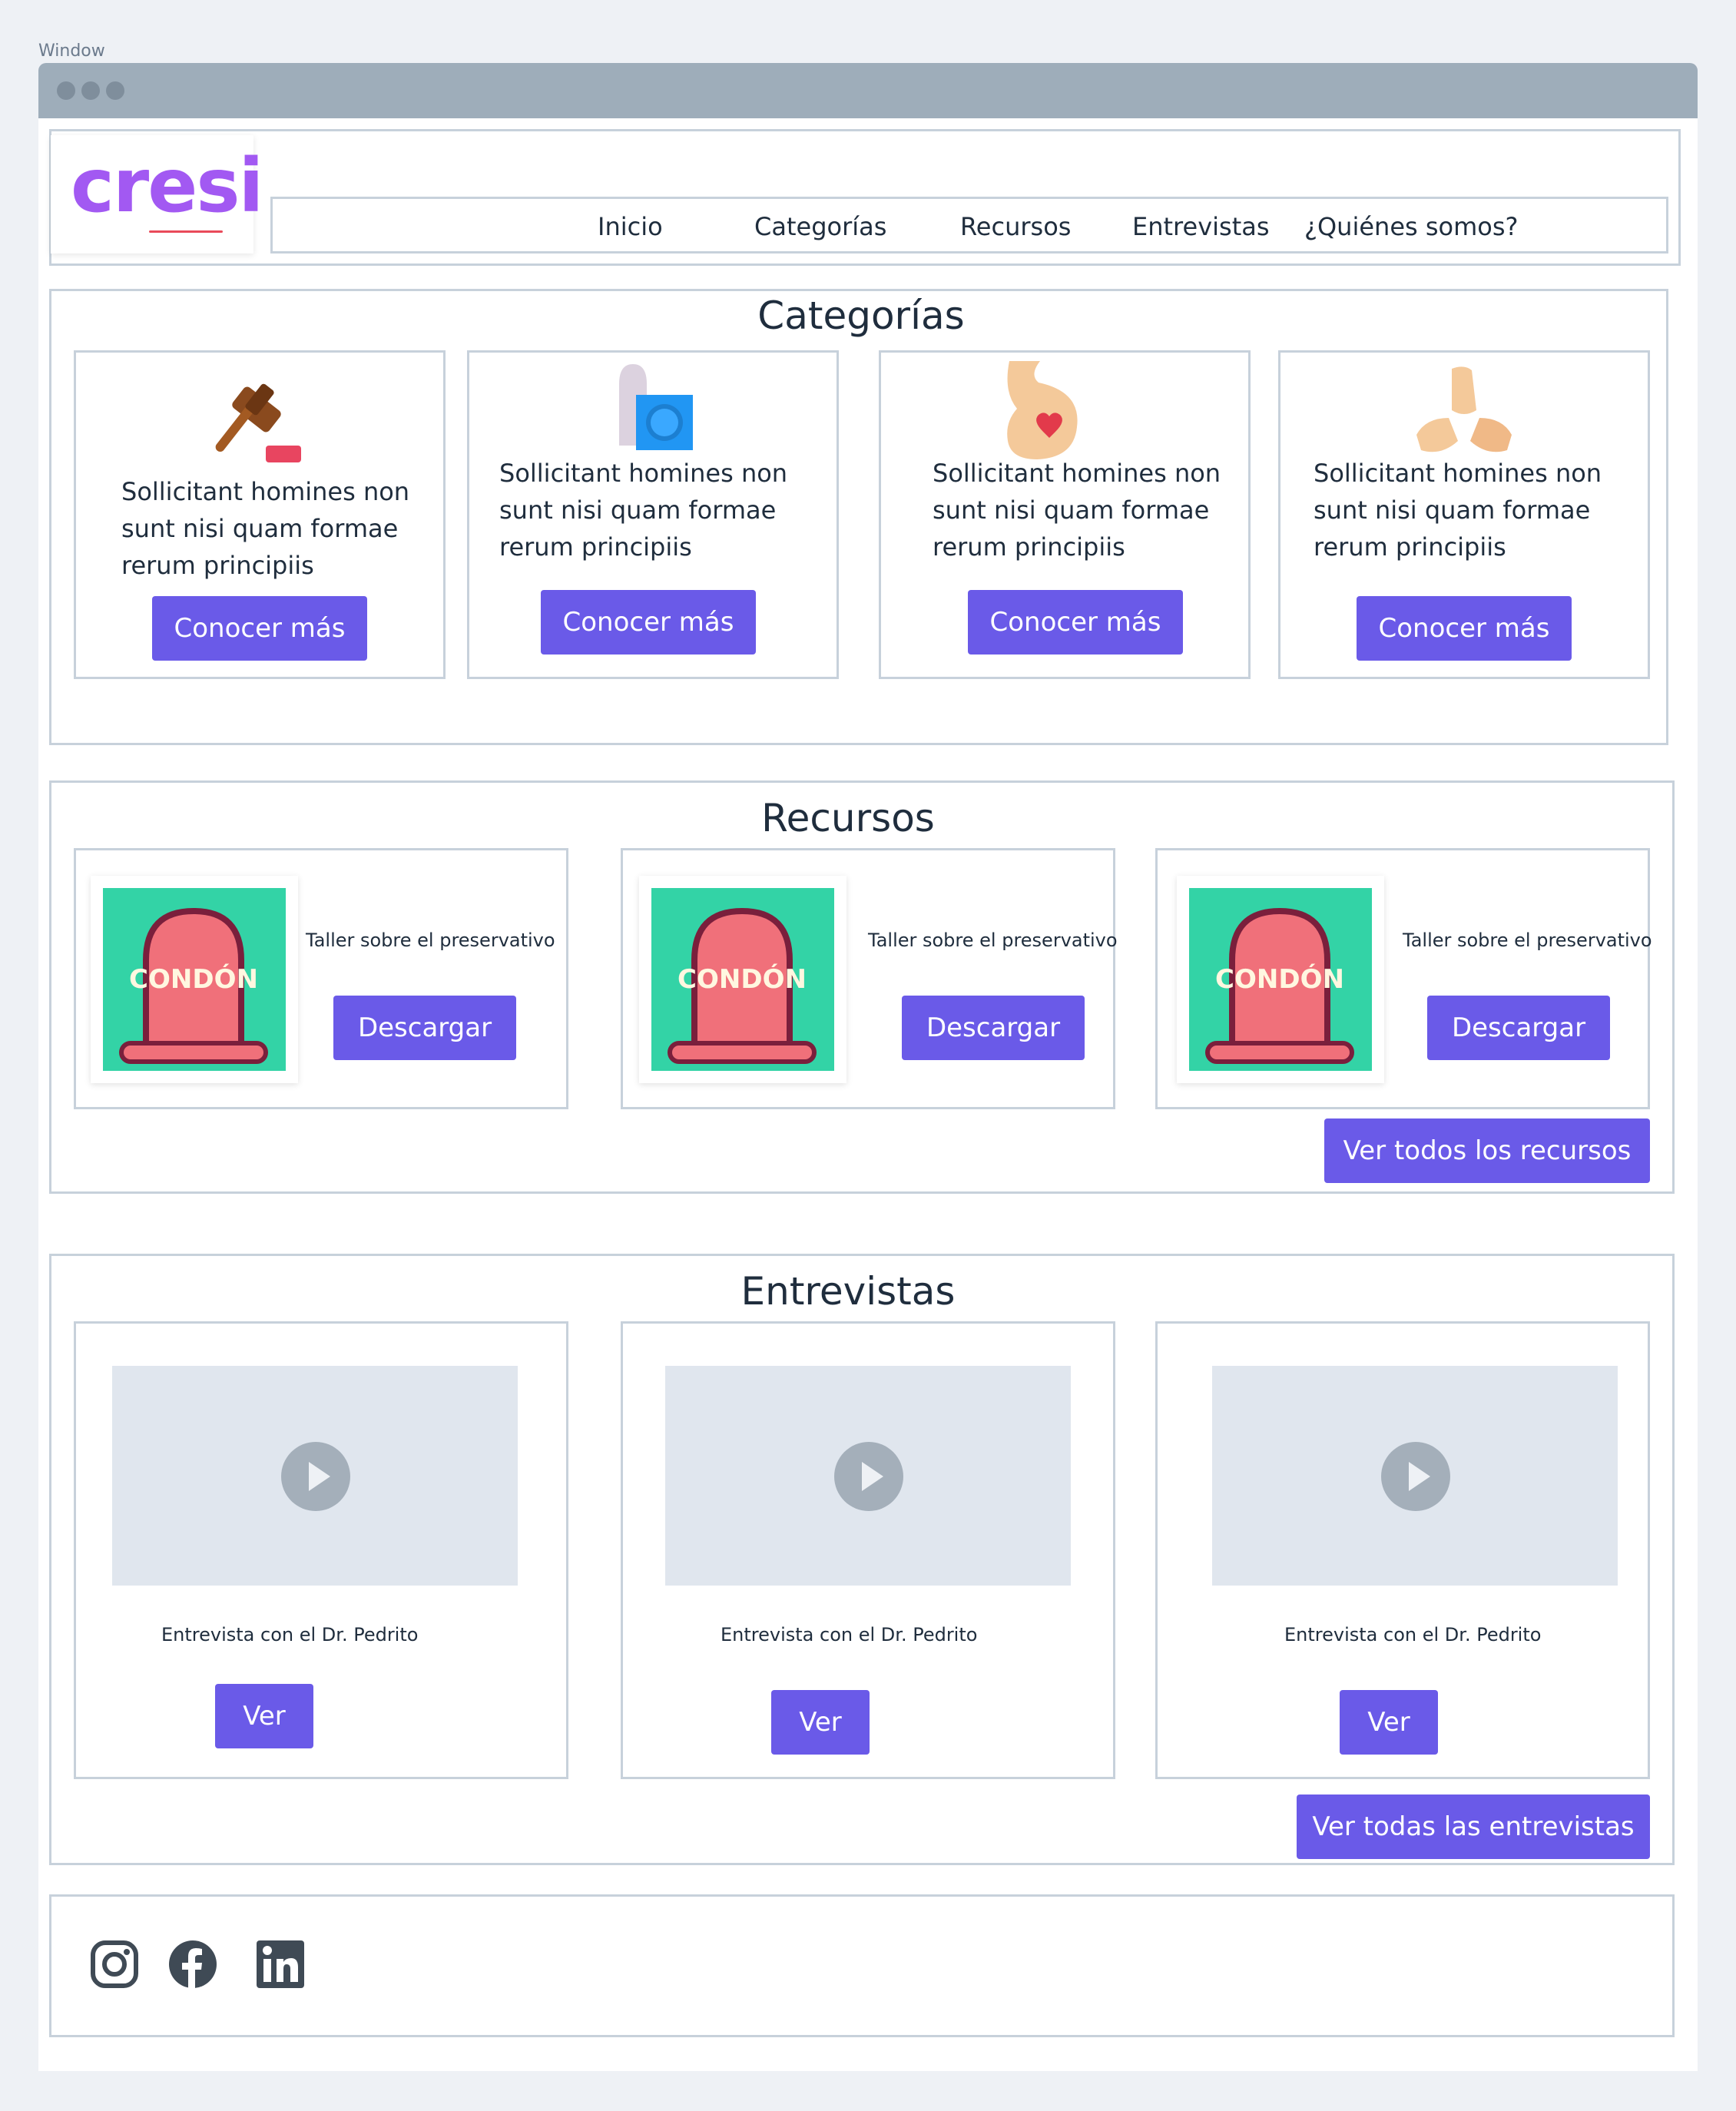 Image resolution: width=1736 pixels, height=2111 pixels. What do you see at coordinates (71, 51) in the screenshot?
I see `window-label: Window` at bounding box center [71, 51].